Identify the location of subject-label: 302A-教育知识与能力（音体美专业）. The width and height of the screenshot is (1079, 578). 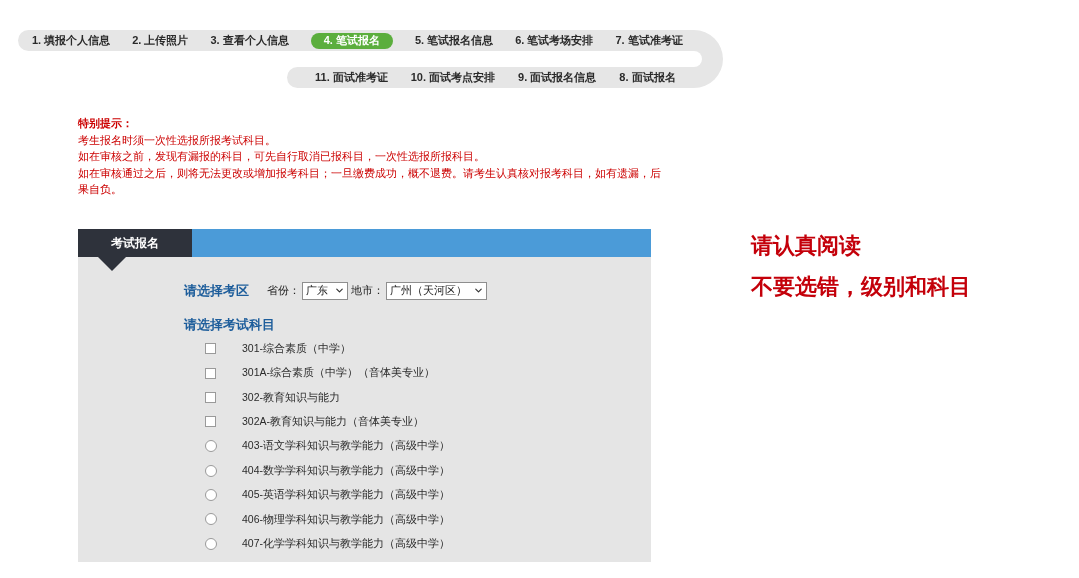
(333, 421).